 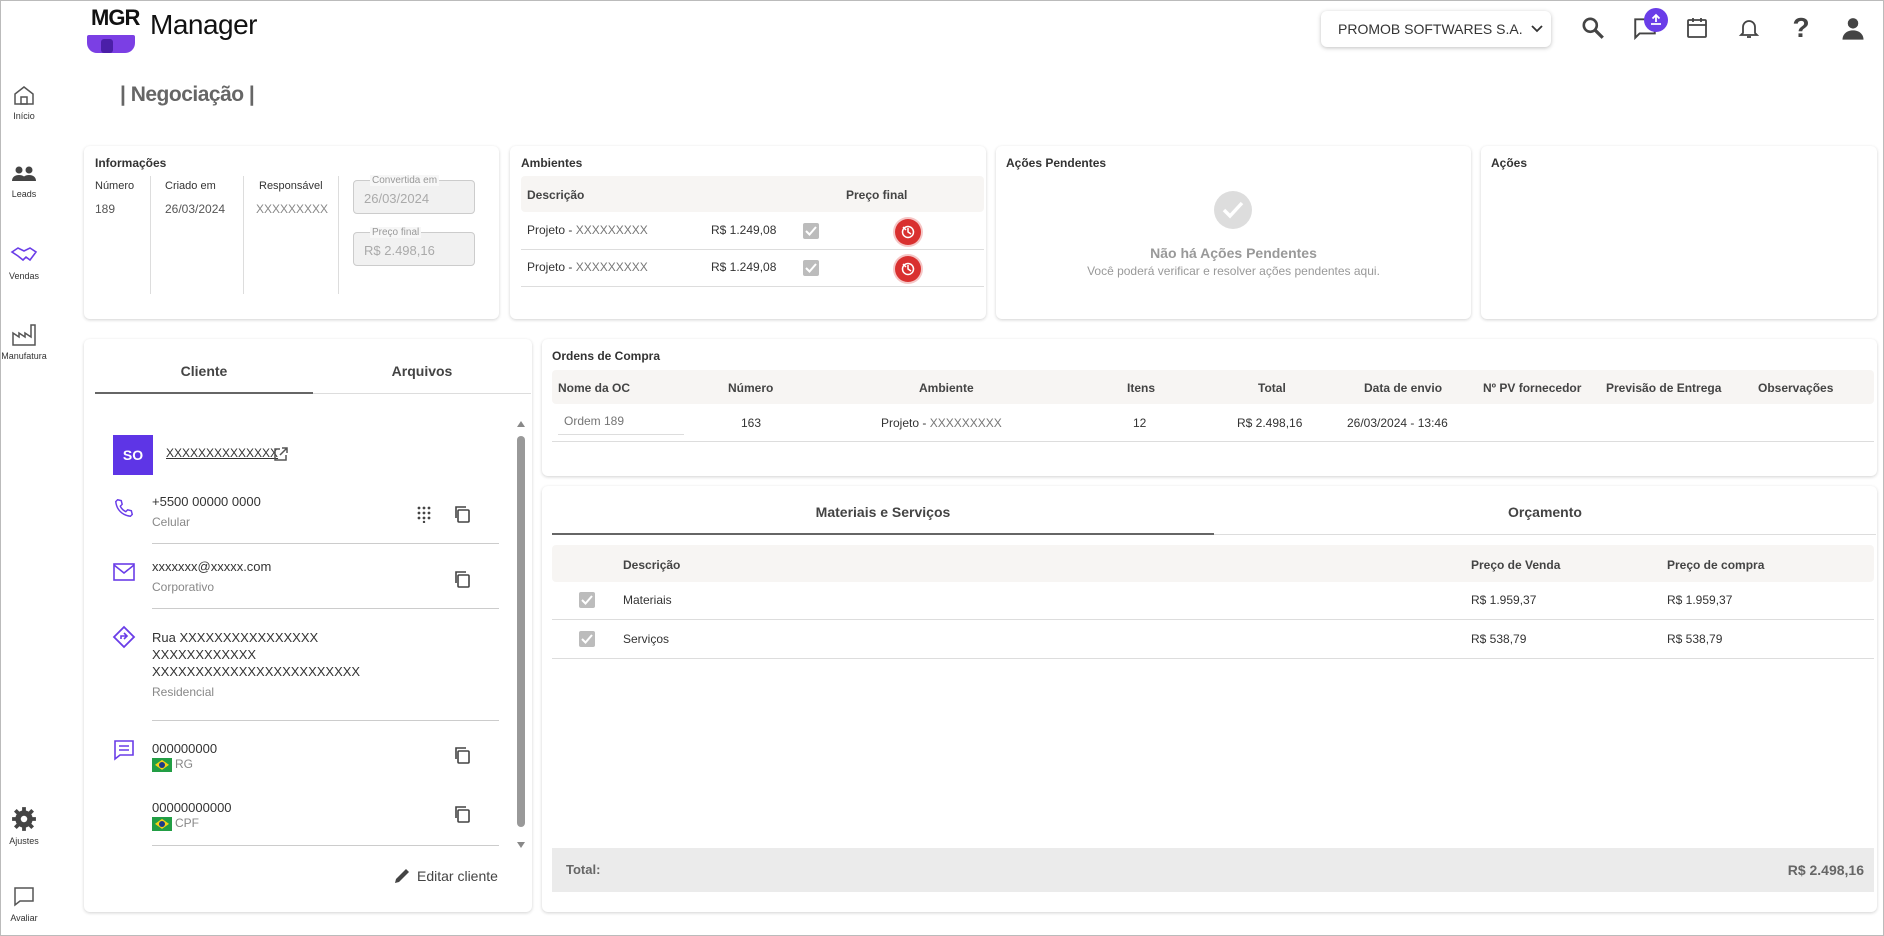 I want to click on item-preco-venda: R$ 1.959,37, so click(x=1504, y=600).